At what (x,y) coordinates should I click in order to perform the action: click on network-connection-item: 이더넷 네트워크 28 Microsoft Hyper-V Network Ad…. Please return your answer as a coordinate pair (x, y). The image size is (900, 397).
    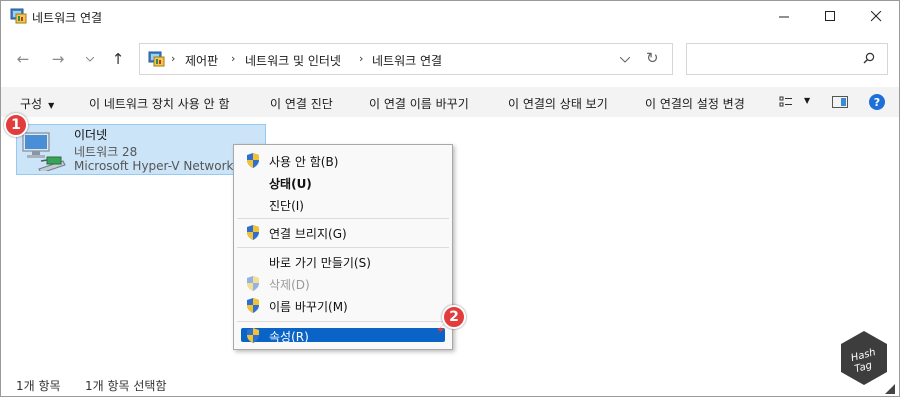
    Looking at the image, I should click on (141, 149).